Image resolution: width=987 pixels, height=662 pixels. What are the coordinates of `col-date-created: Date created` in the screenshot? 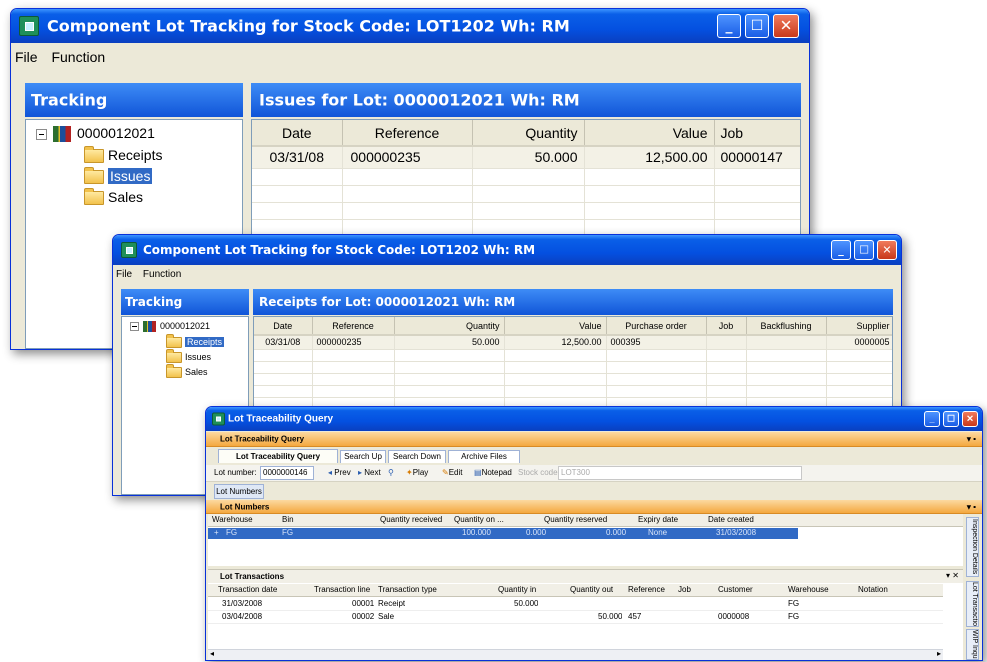 It's located at (731, 519).